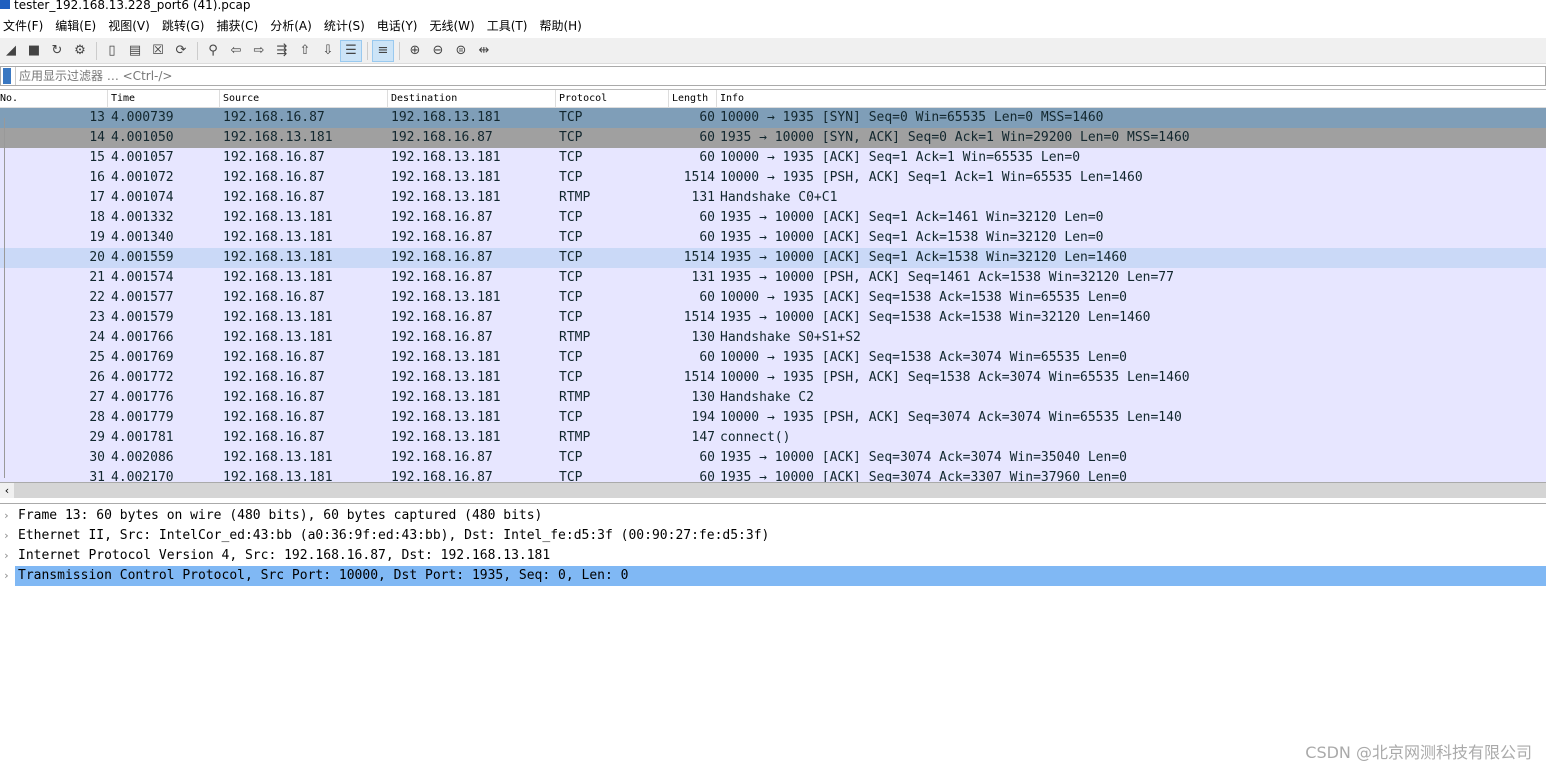  Describe the element at coordinates (135, 51) in the screenshot. I see `save-file-icon: ▤` at that location.